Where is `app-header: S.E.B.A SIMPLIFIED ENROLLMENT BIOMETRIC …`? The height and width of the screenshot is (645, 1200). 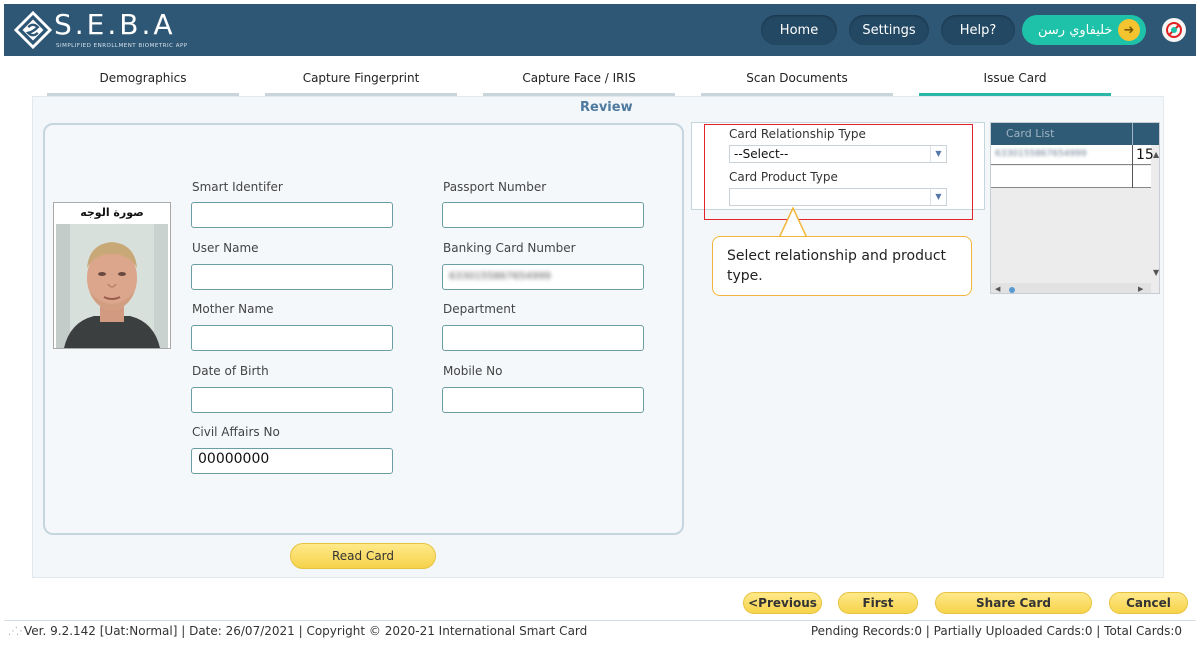
app-header: S.E.B.A SIMPLIFIED ENROLLMENT BIOMETRIC … is located at coordinates (600, 30).